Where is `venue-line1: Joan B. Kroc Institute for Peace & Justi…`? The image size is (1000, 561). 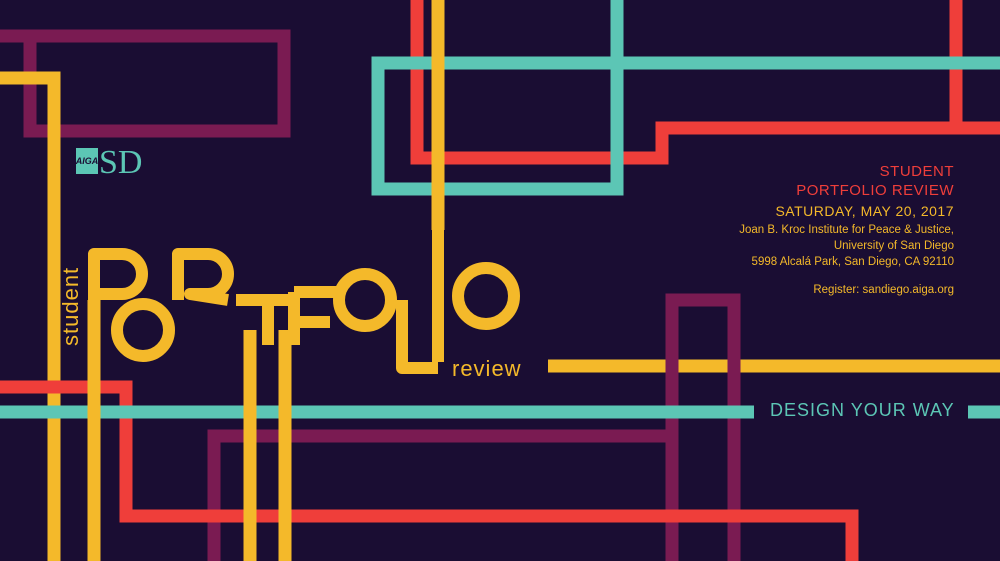
venue-line1: Joan B. Kroc Institute for Peace & Justi… is located at coordinates (846, 230).